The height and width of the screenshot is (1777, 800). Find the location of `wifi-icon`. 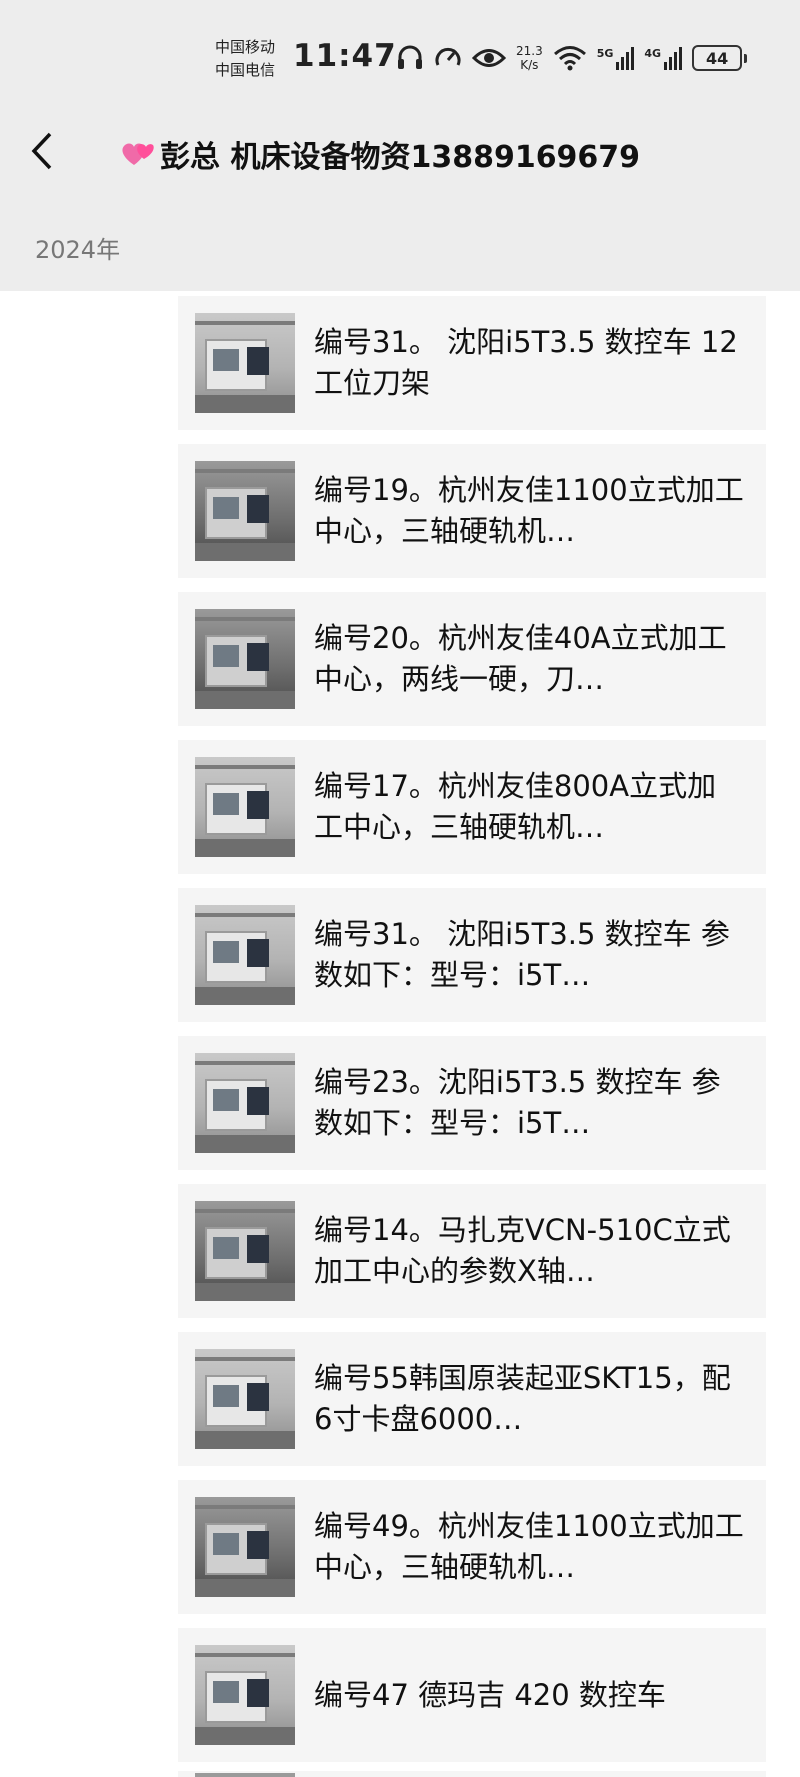

wifi-icon is located at coordinates (569, 58).